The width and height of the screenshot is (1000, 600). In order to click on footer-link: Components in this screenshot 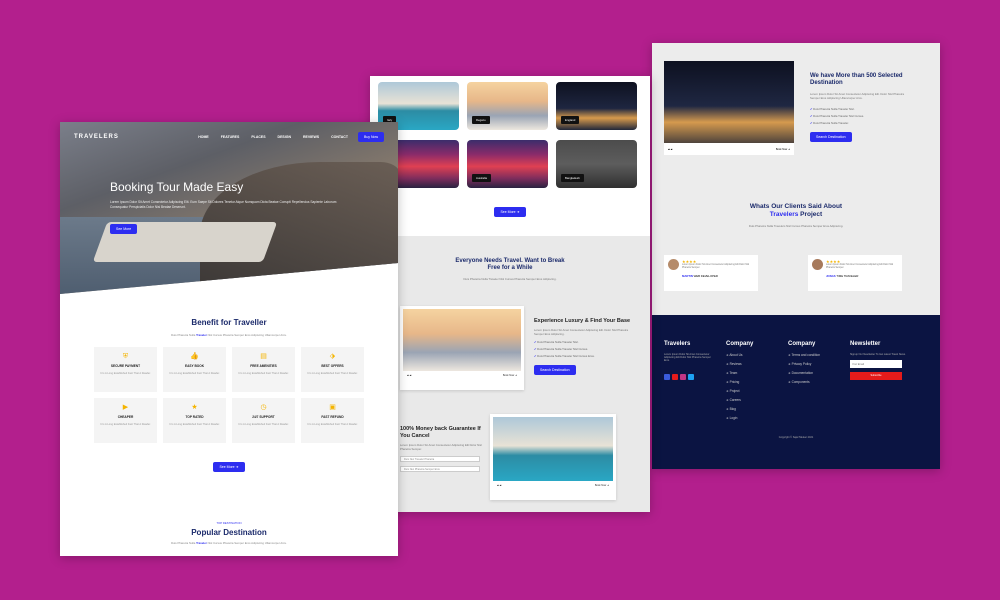, I will do `click(804, 382)`.